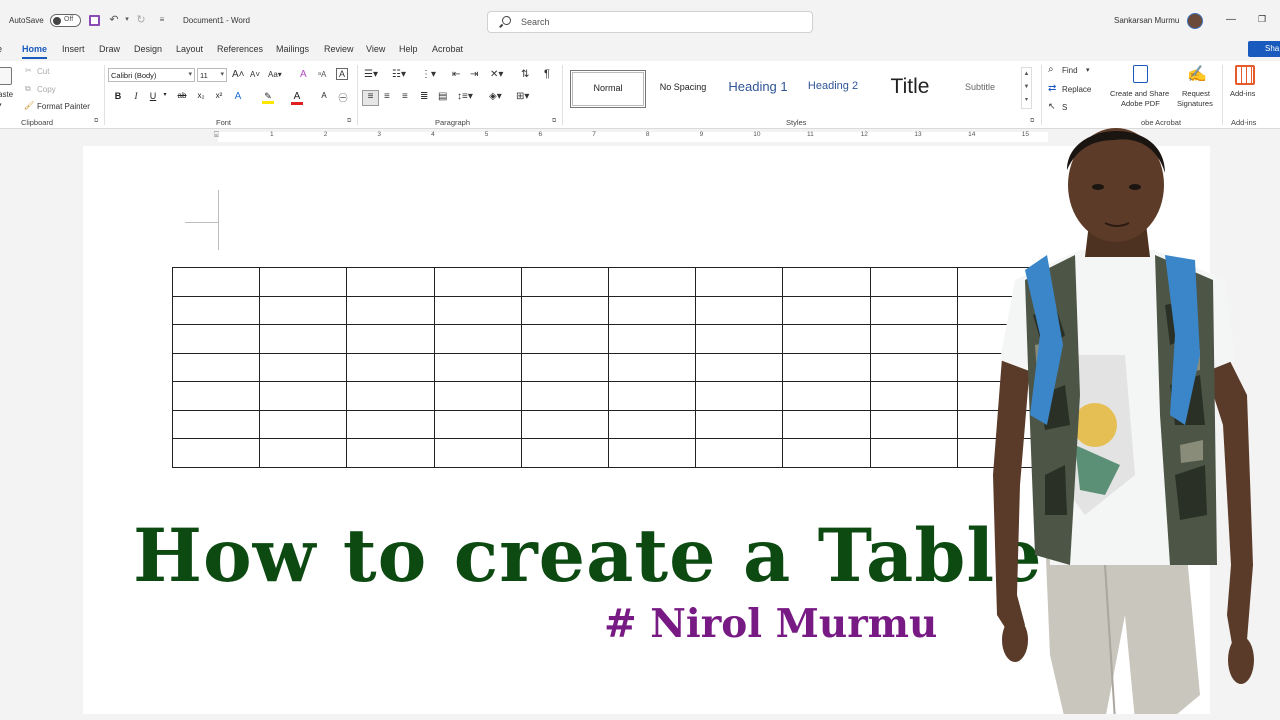 The image size is (1280, 720). I want to click on tab-review: Review, so click(339, 49).